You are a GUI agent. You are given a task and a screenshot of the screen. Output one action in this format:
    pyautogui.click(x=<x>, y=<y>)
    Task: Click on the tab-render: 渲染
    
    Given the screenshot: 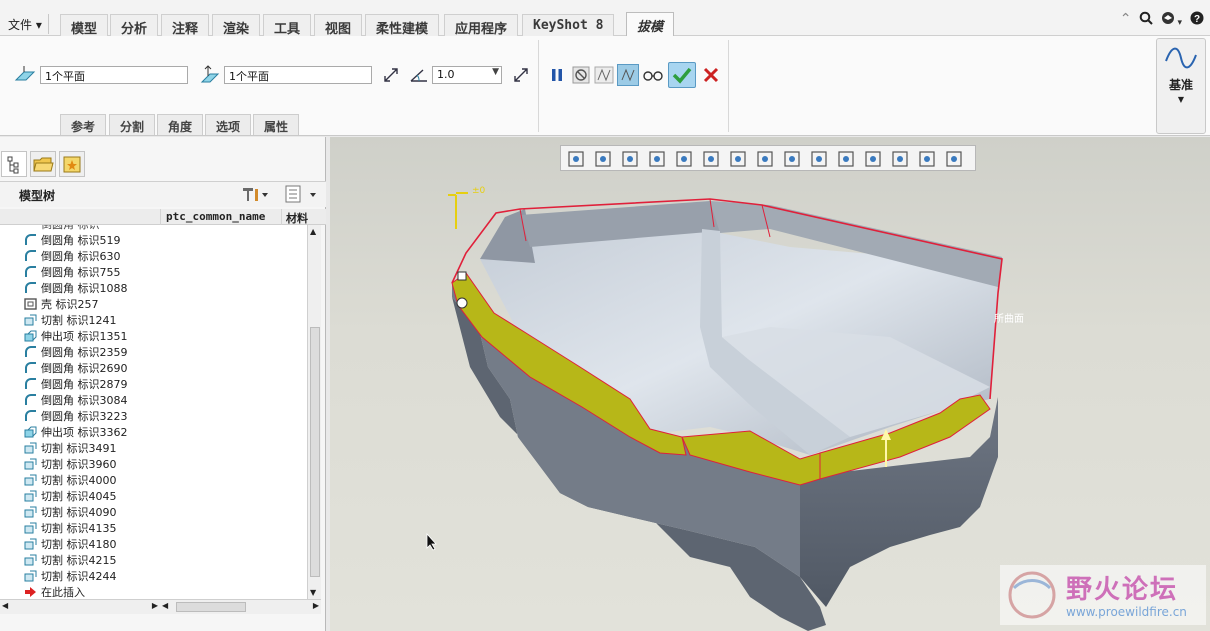 What is the action you would take?
    pyautogui.click(x=236, y=25)
    